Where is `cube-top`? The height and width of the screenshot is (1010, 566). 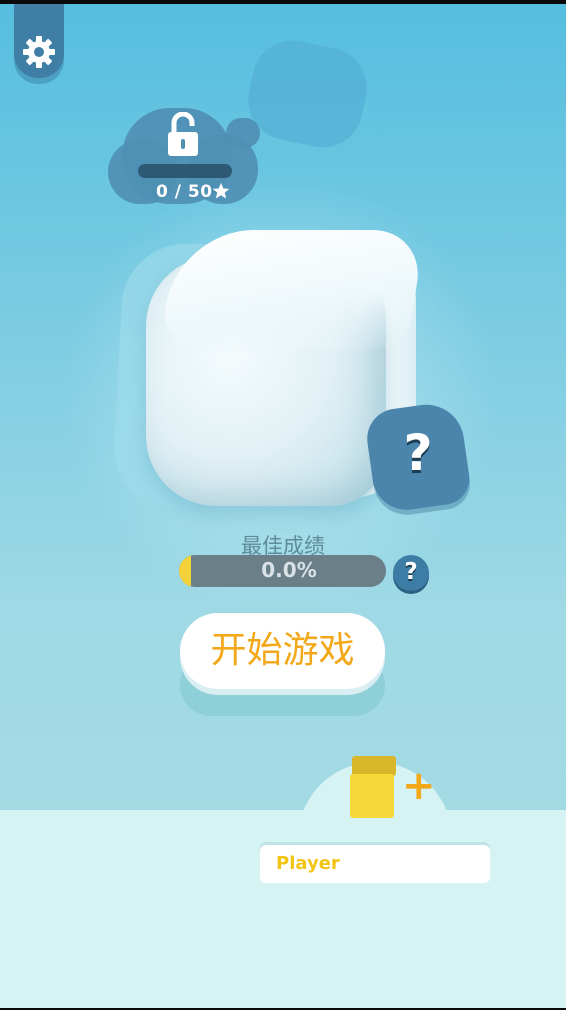 cube-top is located at coordinates (292, 290).